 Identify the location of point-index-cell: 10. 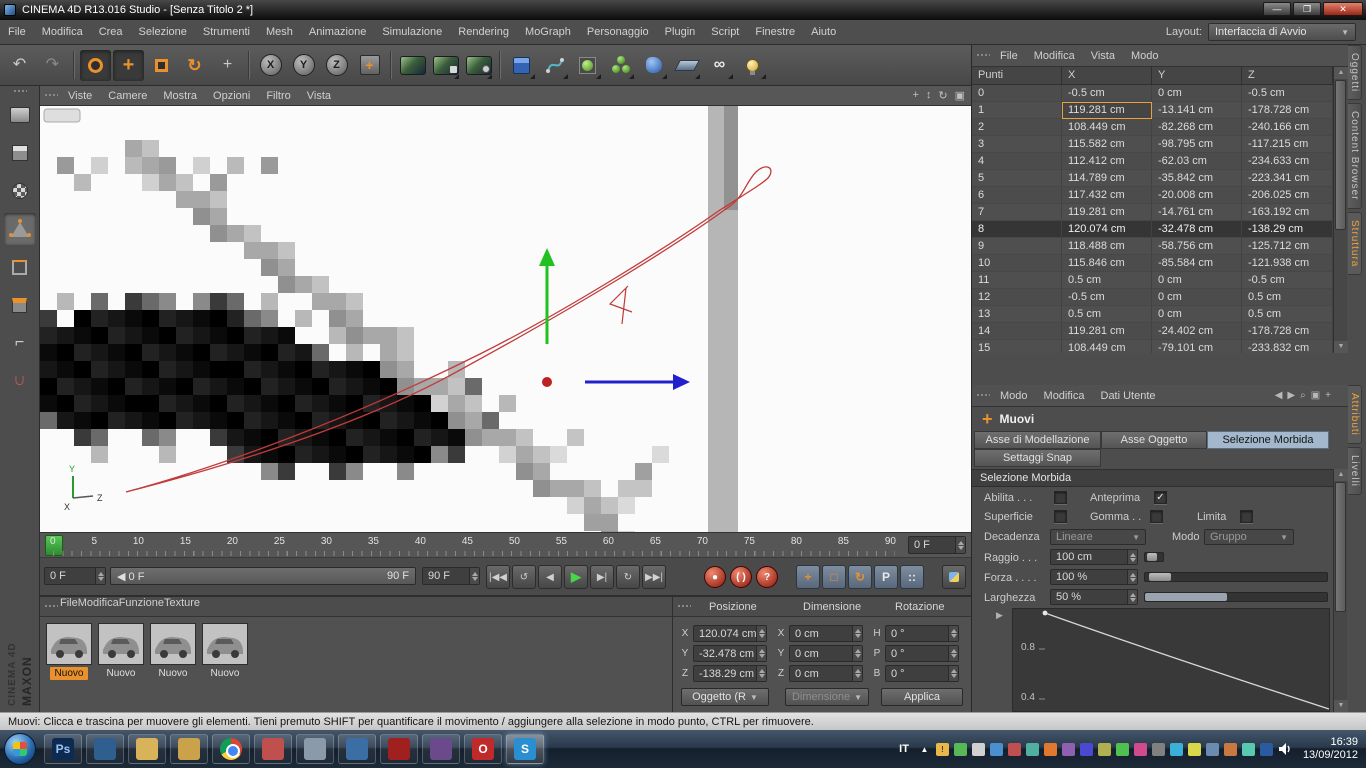
(1017, 263).